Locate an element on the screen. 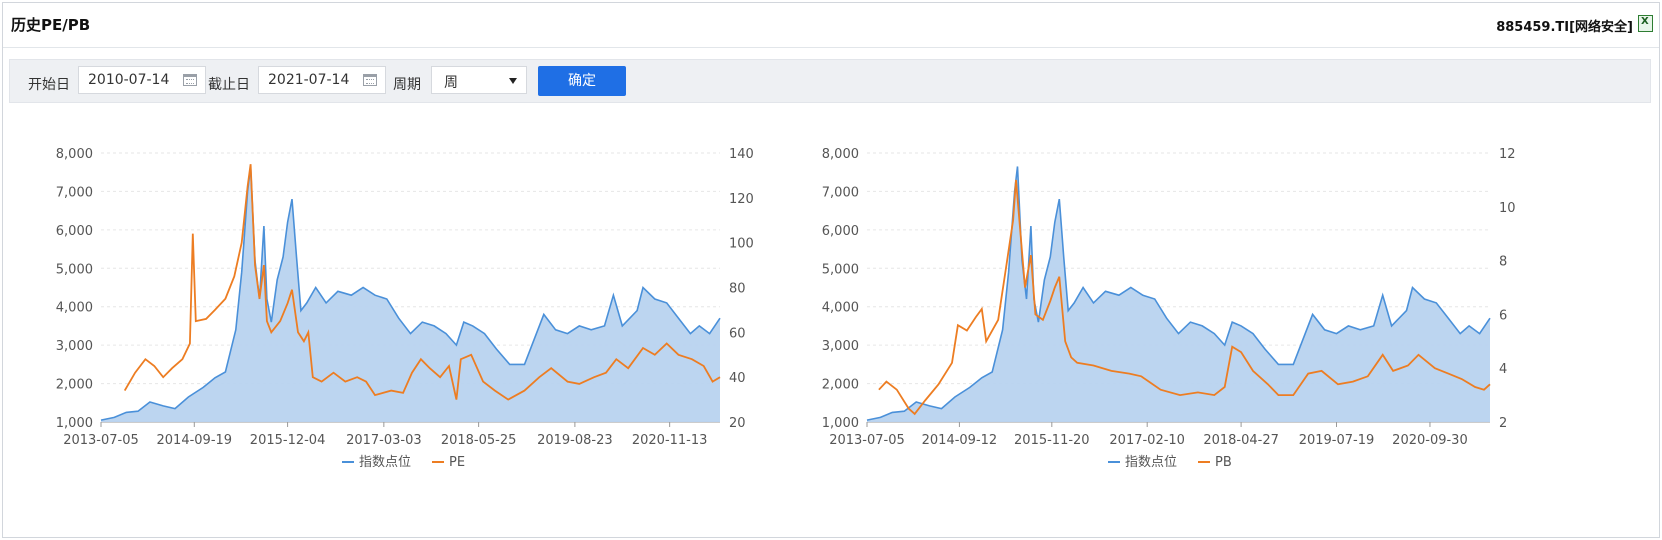  x-tick-label: 2020-11-13 is located at coordinates (670, 440).